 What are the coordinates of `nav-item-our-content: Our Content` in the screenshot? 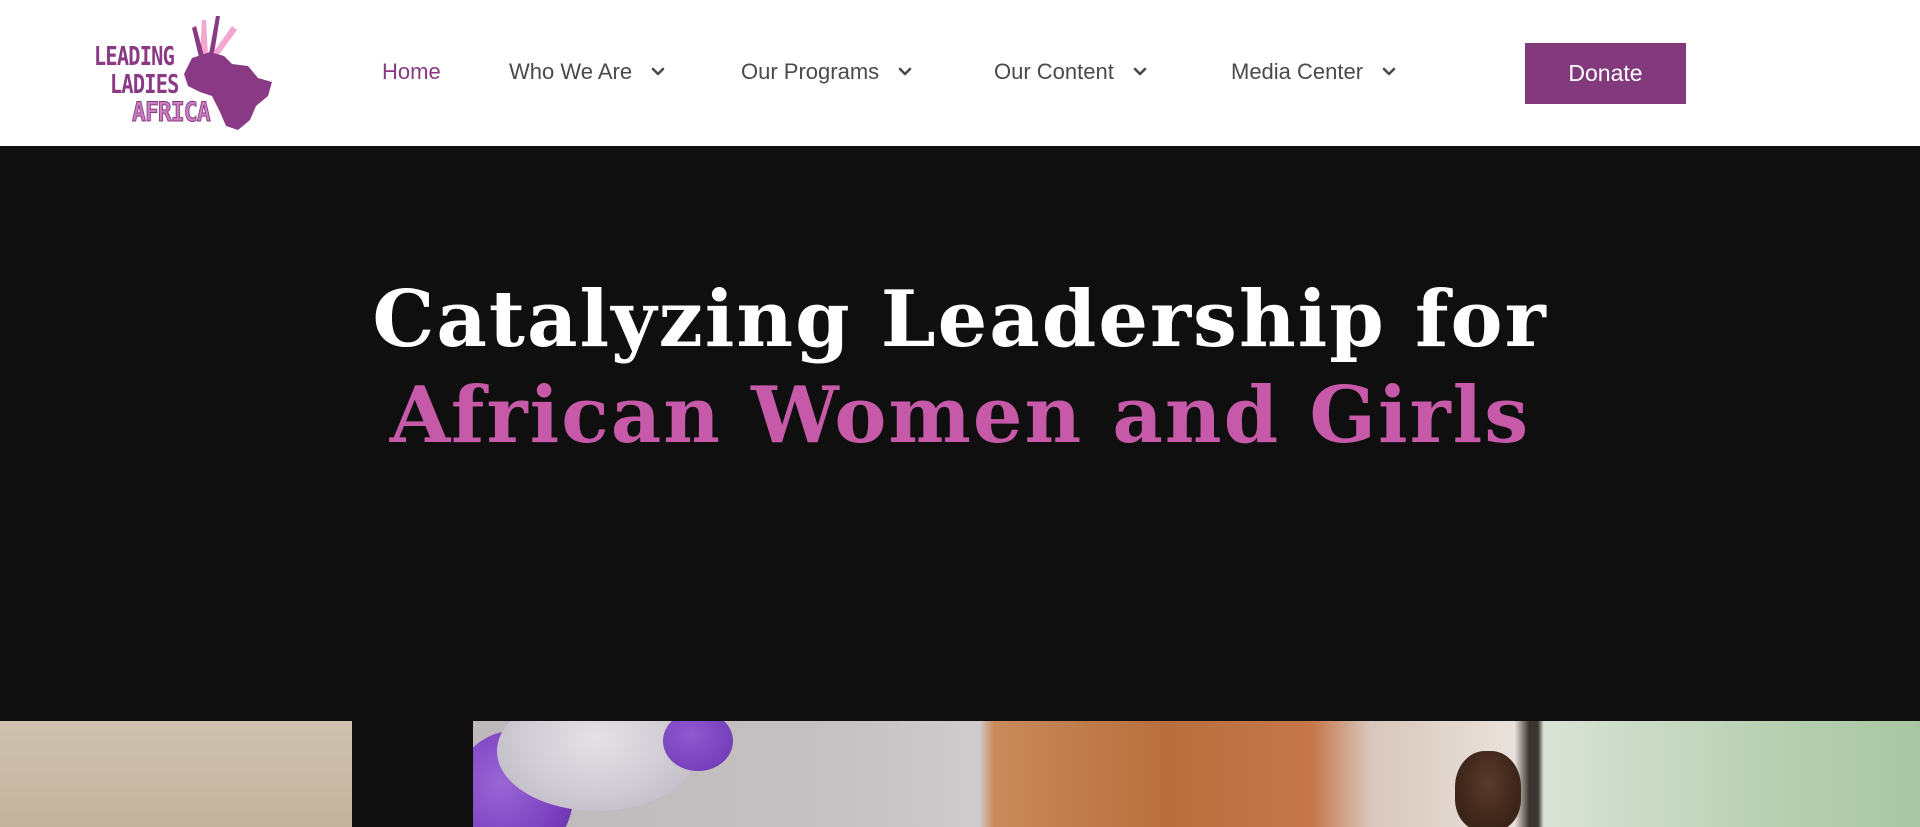 It's located at (1071, 72).